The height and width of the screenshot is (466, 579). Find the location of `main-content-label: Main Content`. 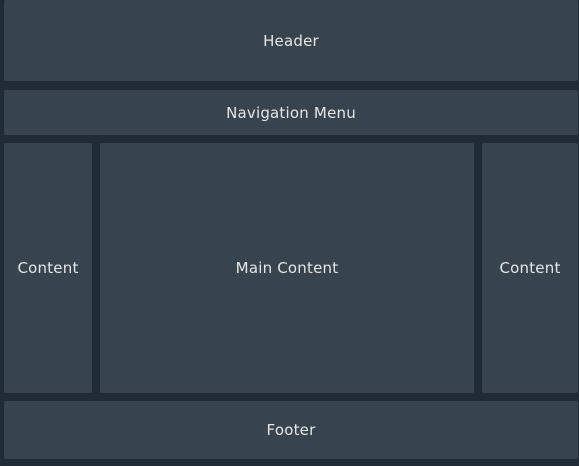

main-content-label: Main Content is located at coordinates (287, 268).